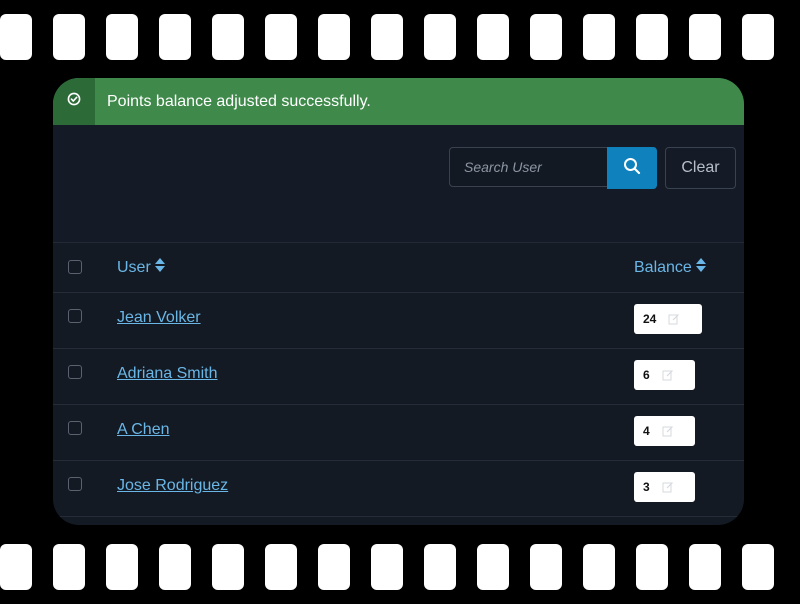 The width and height of the screenshot is (800, 604). I want to click on check-circle-icon, so click(74, 101).